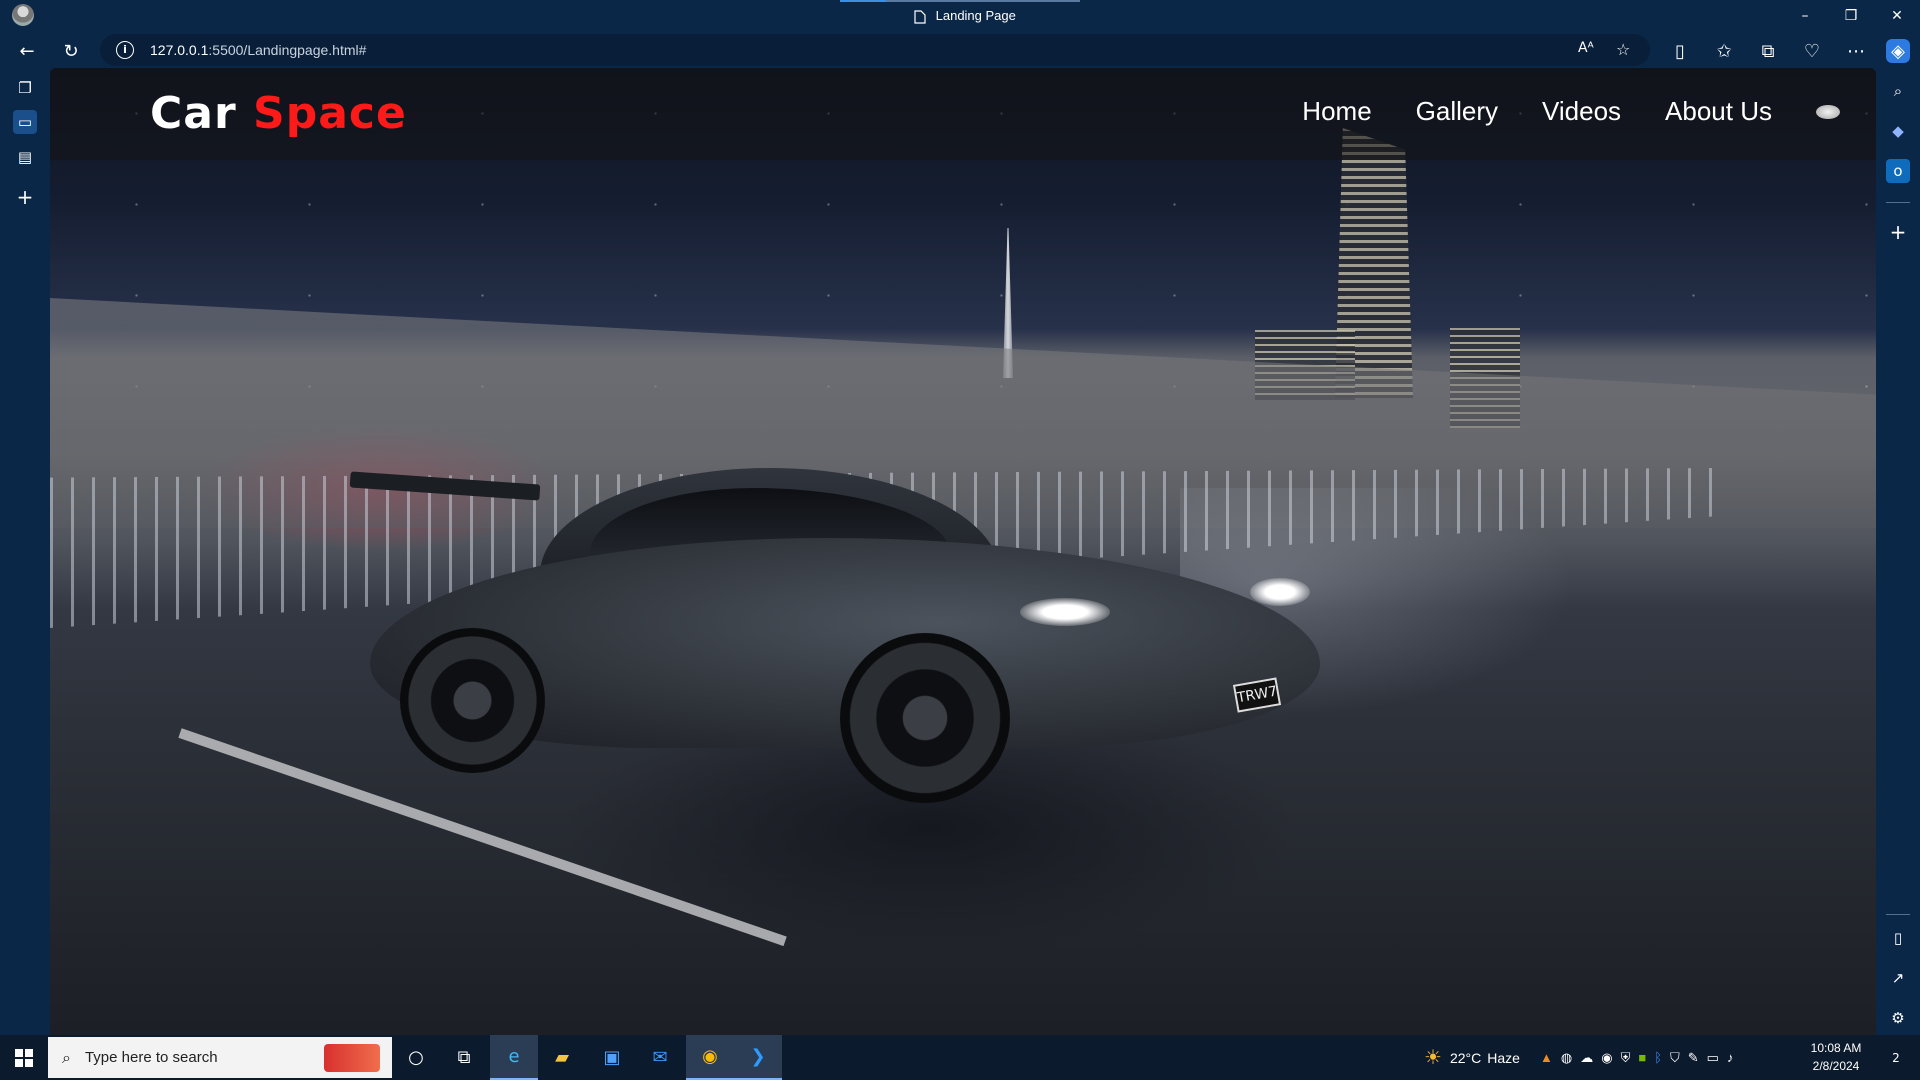 The image size is (1920, 1080). Describe the element at coordinates (1836, 1057) in the screenshot. I see `taskbar-clock: 10:08 AM 2/8/2024` at that location.